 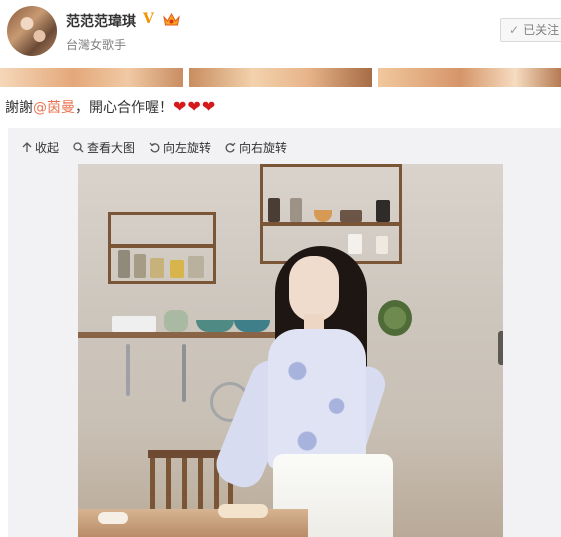 I want to click on view-large-label: 查看大图, so click(x=111, y=148).